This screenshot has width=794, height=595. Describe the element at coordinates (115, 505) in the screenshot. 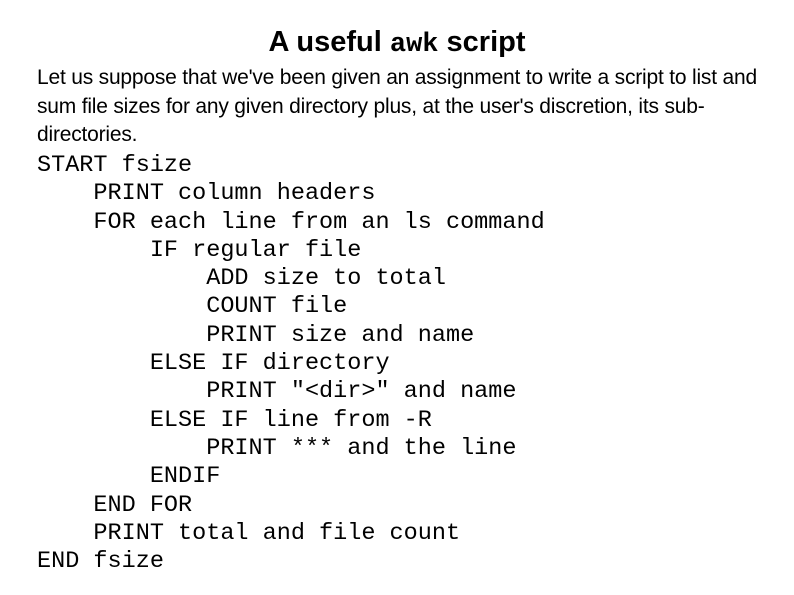

I see `pseudocode-line: END FOR` at that location.